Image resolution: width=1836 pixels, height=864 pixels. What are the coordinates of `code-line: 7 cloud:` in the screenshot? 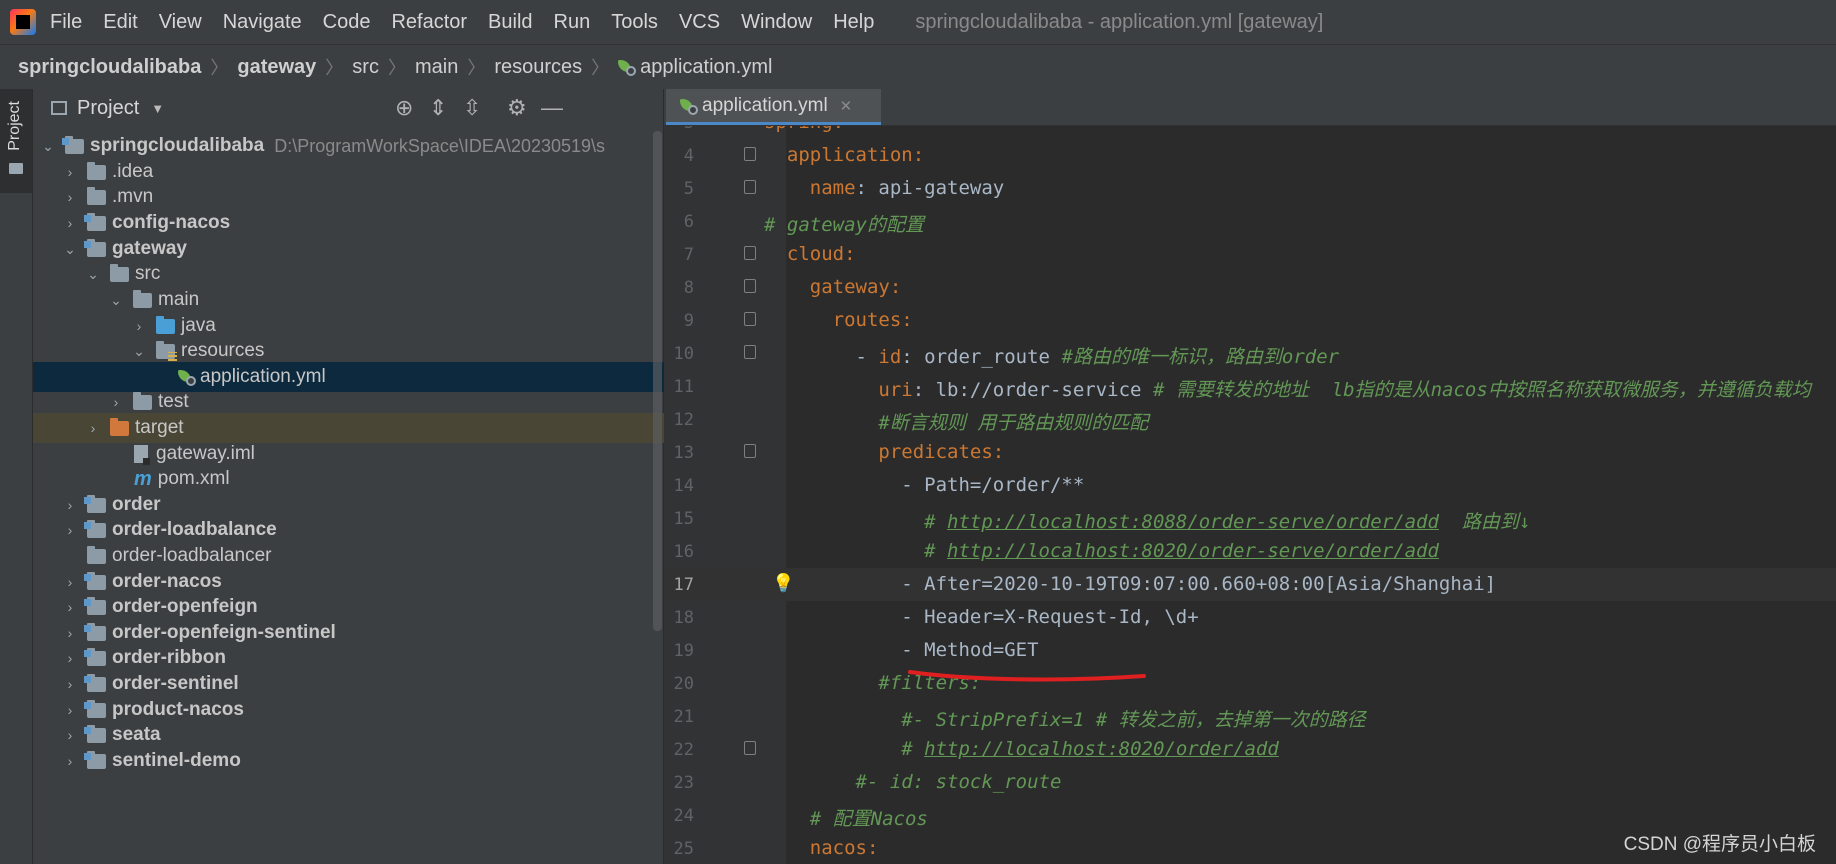 It's located at (1250, 254).